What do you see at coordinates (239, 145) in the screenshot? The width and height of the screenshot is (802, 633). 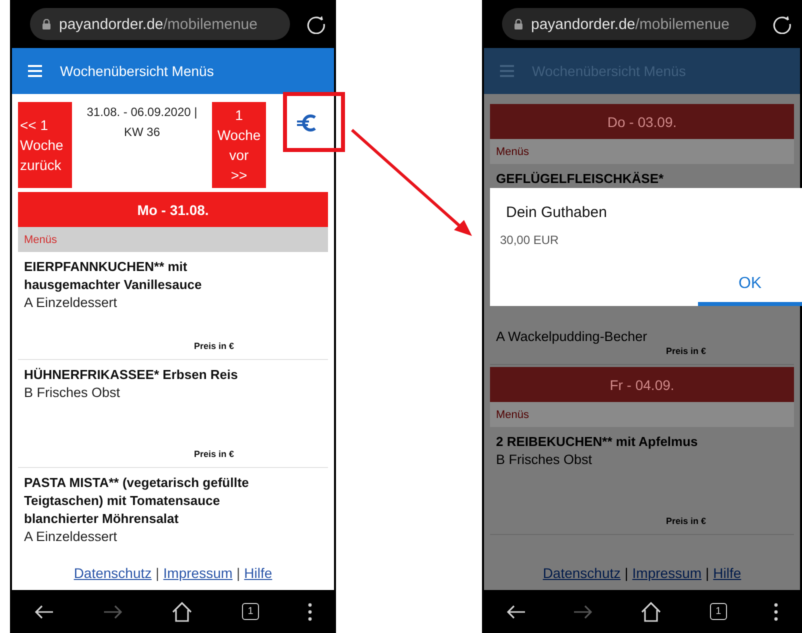 I see `next-week-button: 1 Woche vor >>` at bounding box center [239, 145].